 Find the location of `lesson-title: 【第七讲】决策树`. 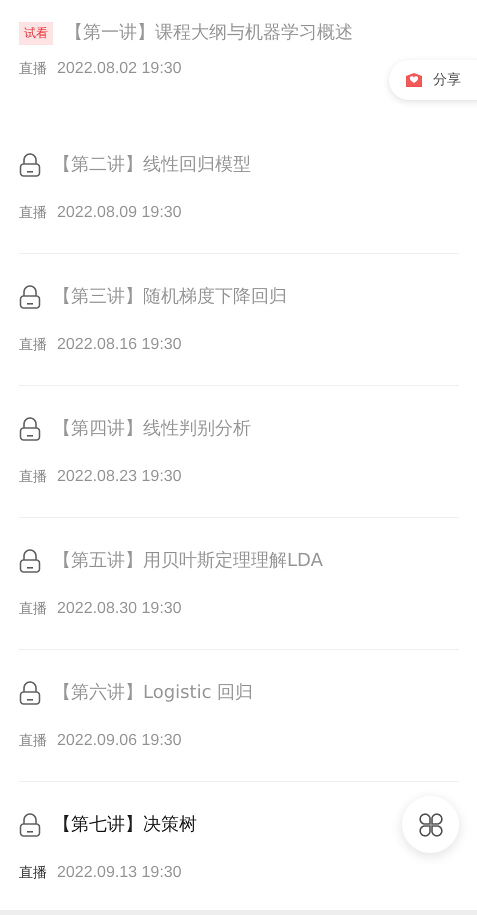

lesson-title: 【第七讲】决策树 is located at coordinates (125, 825).